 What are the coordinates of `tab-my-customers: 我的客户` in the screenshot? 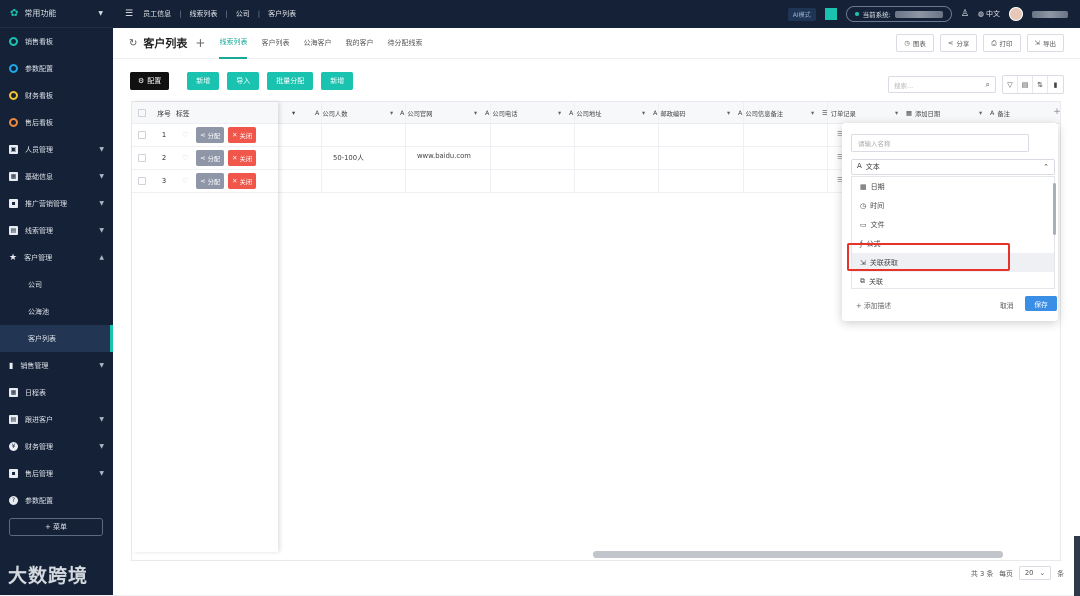 It's located at (359, 43).